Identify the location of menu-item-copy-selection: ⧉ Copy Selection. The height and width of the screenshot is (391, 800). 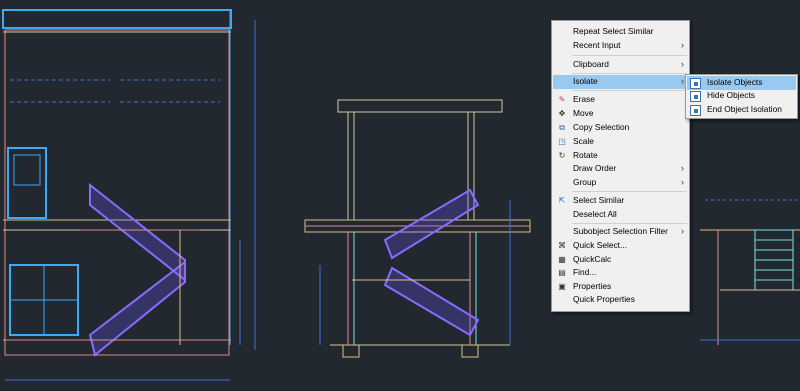
(620, 128).